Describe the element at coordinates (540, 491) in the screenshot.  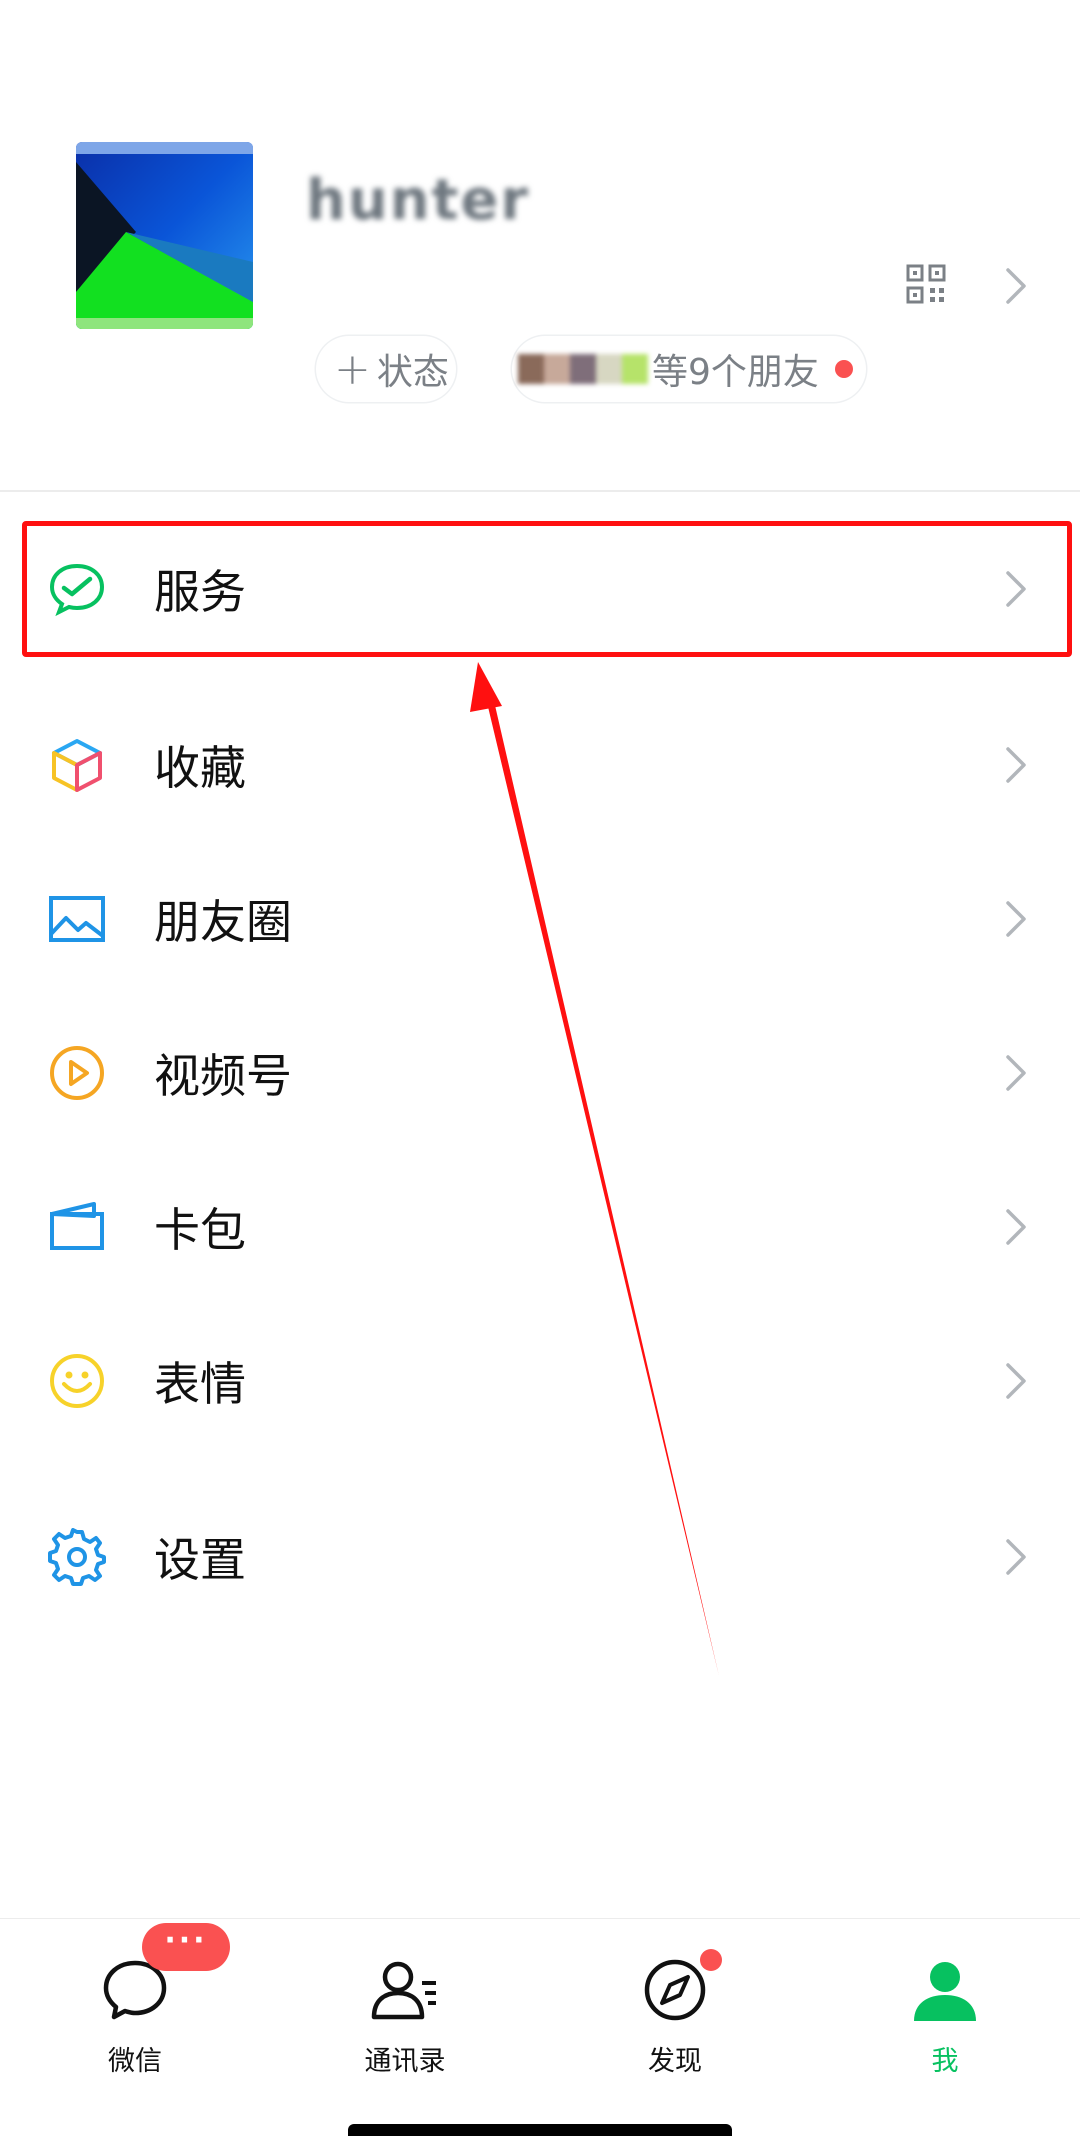
I see `section-divider` at that location.